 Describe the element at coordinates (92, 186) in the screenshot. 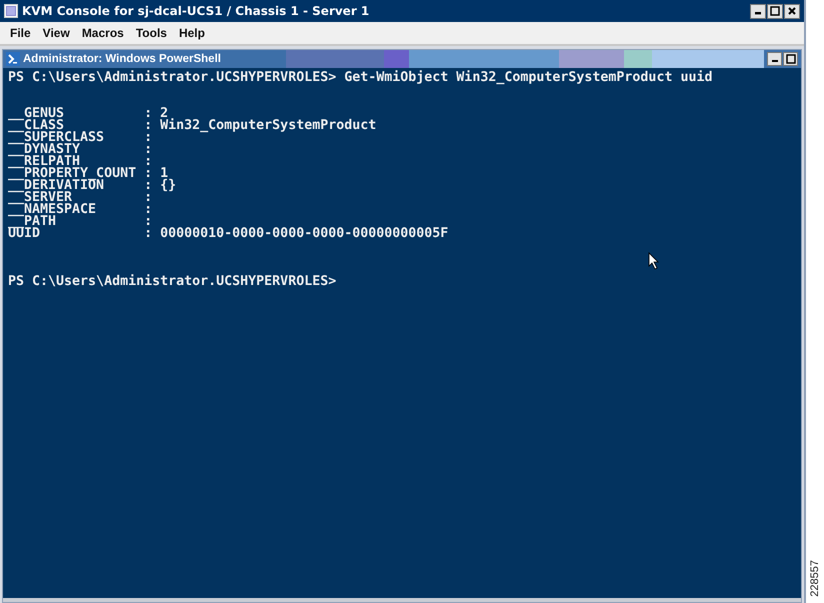

I see `output-line: __DERIVATION : {}` at that location.